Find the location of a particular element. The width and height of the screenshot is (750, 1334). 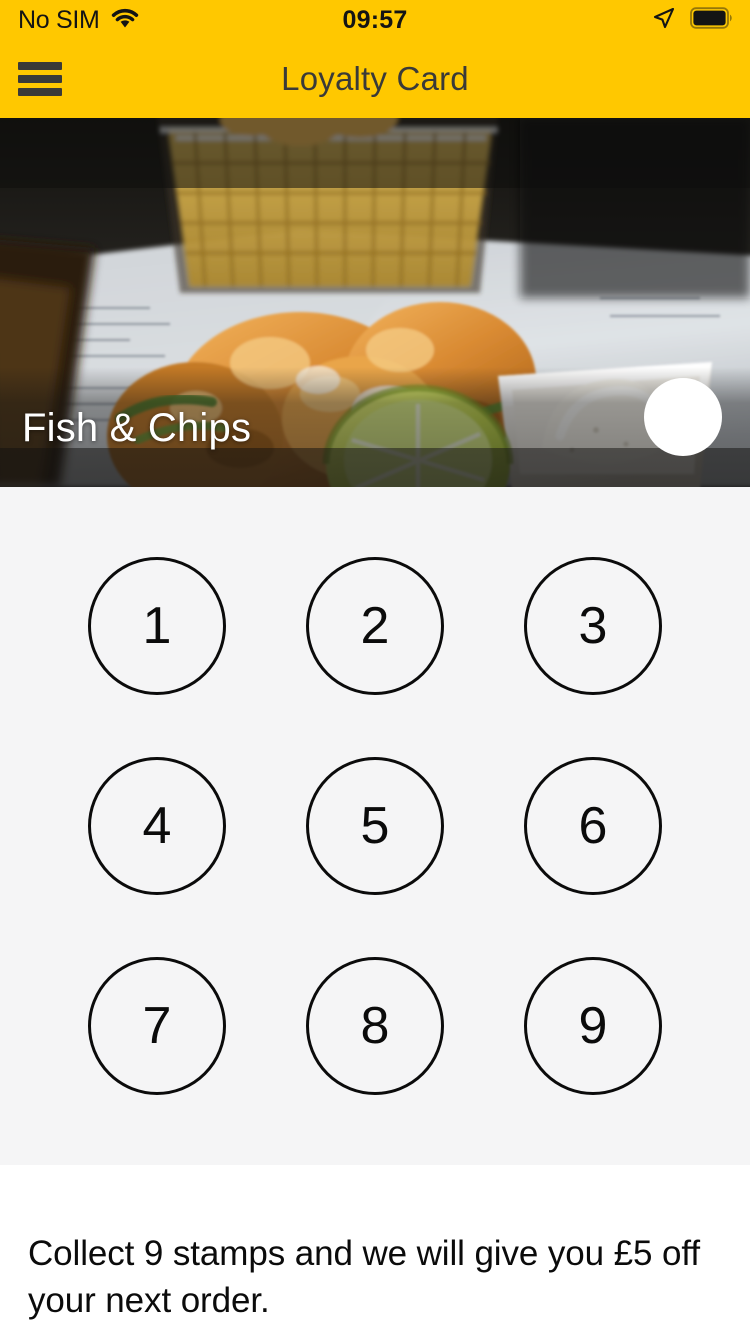

stamp-number: 9 is located at coordinates (593, 1026).